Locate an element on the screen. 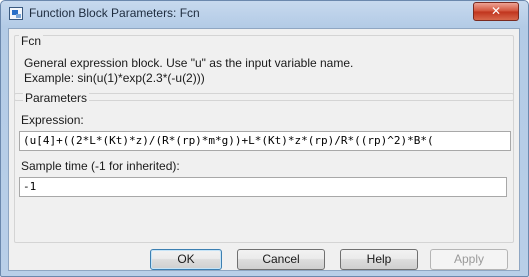 Image resolution: width=529 pixels, height=277 pixels. close-button: ✕ is located at coordinates (496, 11).